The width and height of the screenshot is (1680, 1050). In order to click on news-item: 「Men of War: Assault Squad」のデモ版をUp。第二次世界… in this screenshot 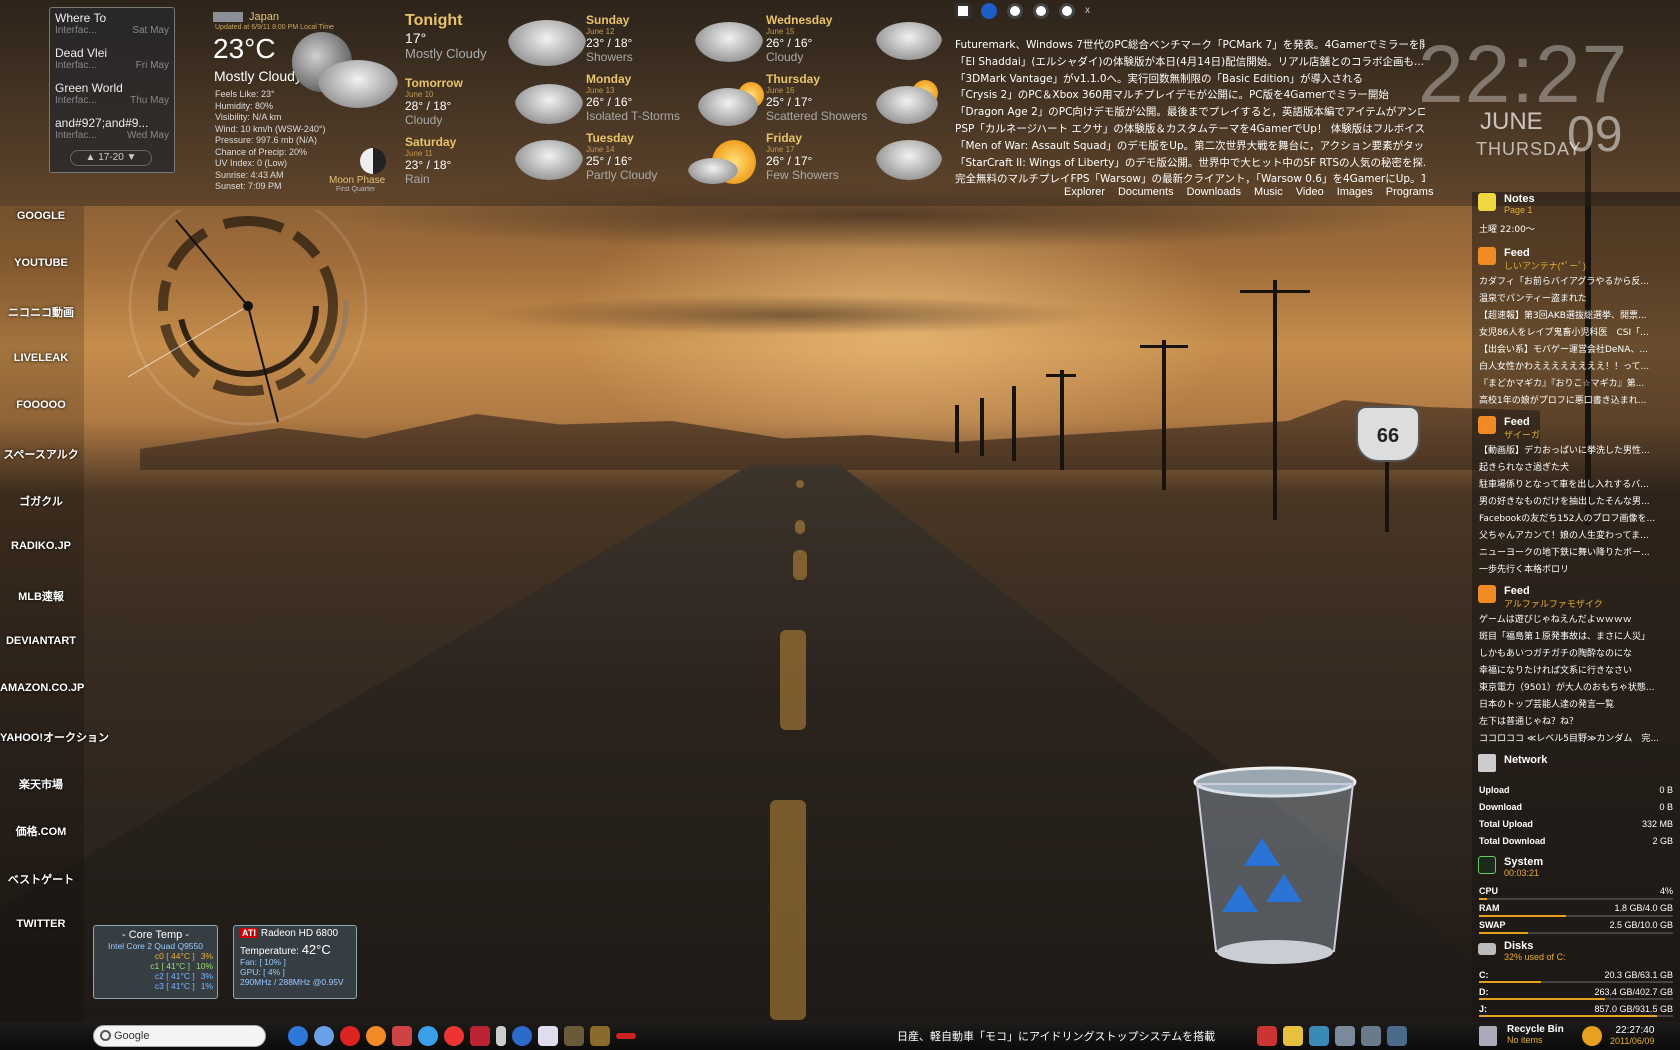, I will do `click(1190, 146)`.